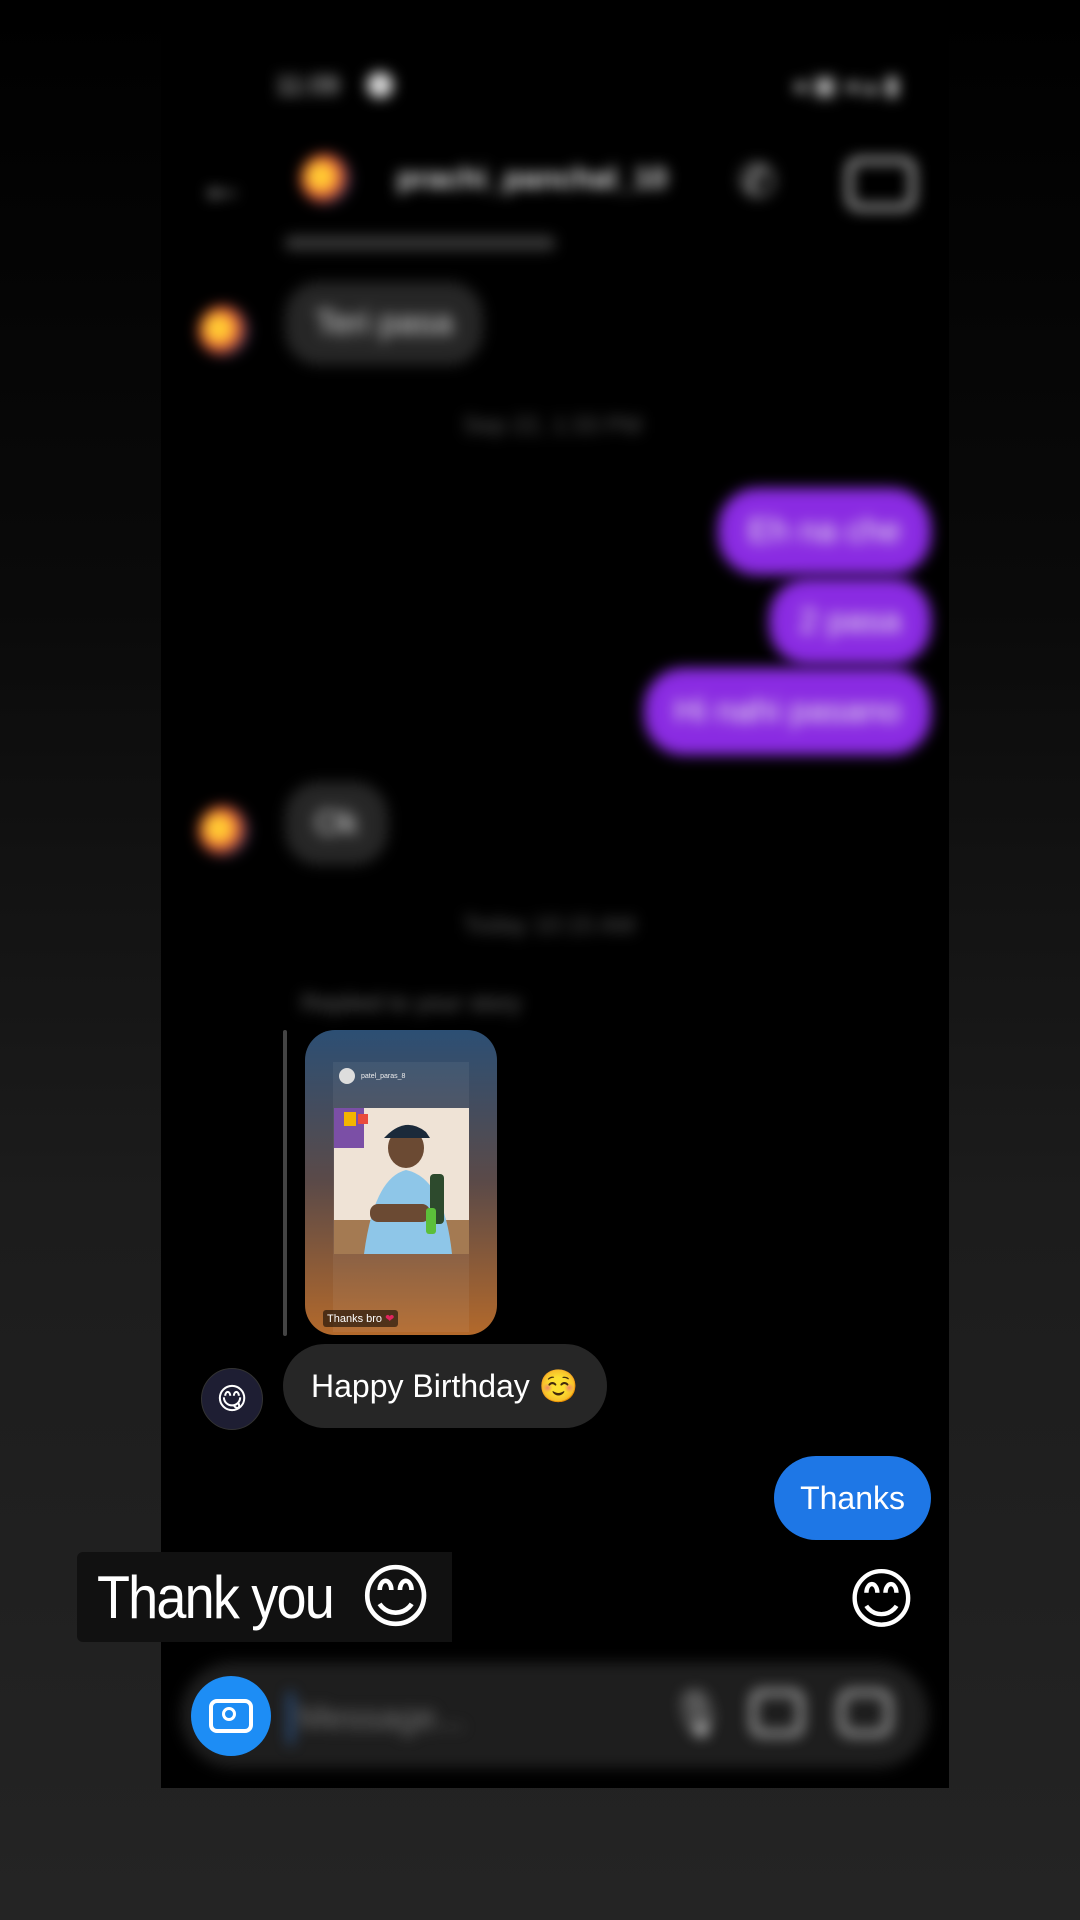 Image resolution: width=1080 pixels, height=1920 pixels. Describe the element at coordinates (285, 1183) in the screenshot. I see `reply-indicator-bar` at that location.